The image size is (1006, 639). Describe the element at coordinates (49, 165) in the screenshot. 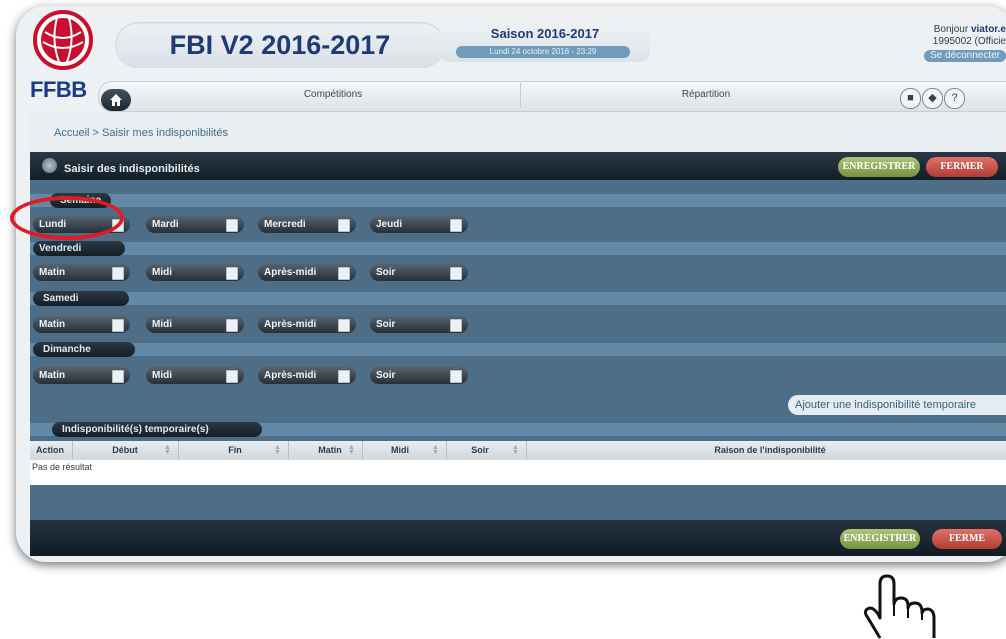

I see `panel-icon` at that location.